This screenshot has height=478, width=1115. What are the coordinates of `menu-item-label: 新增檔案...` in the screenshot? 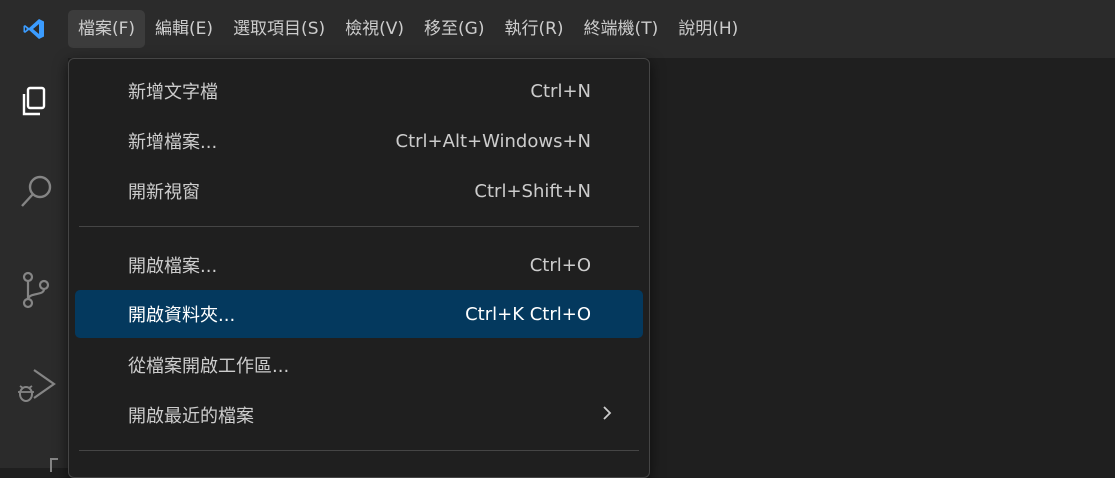 It's located at (173, 142).